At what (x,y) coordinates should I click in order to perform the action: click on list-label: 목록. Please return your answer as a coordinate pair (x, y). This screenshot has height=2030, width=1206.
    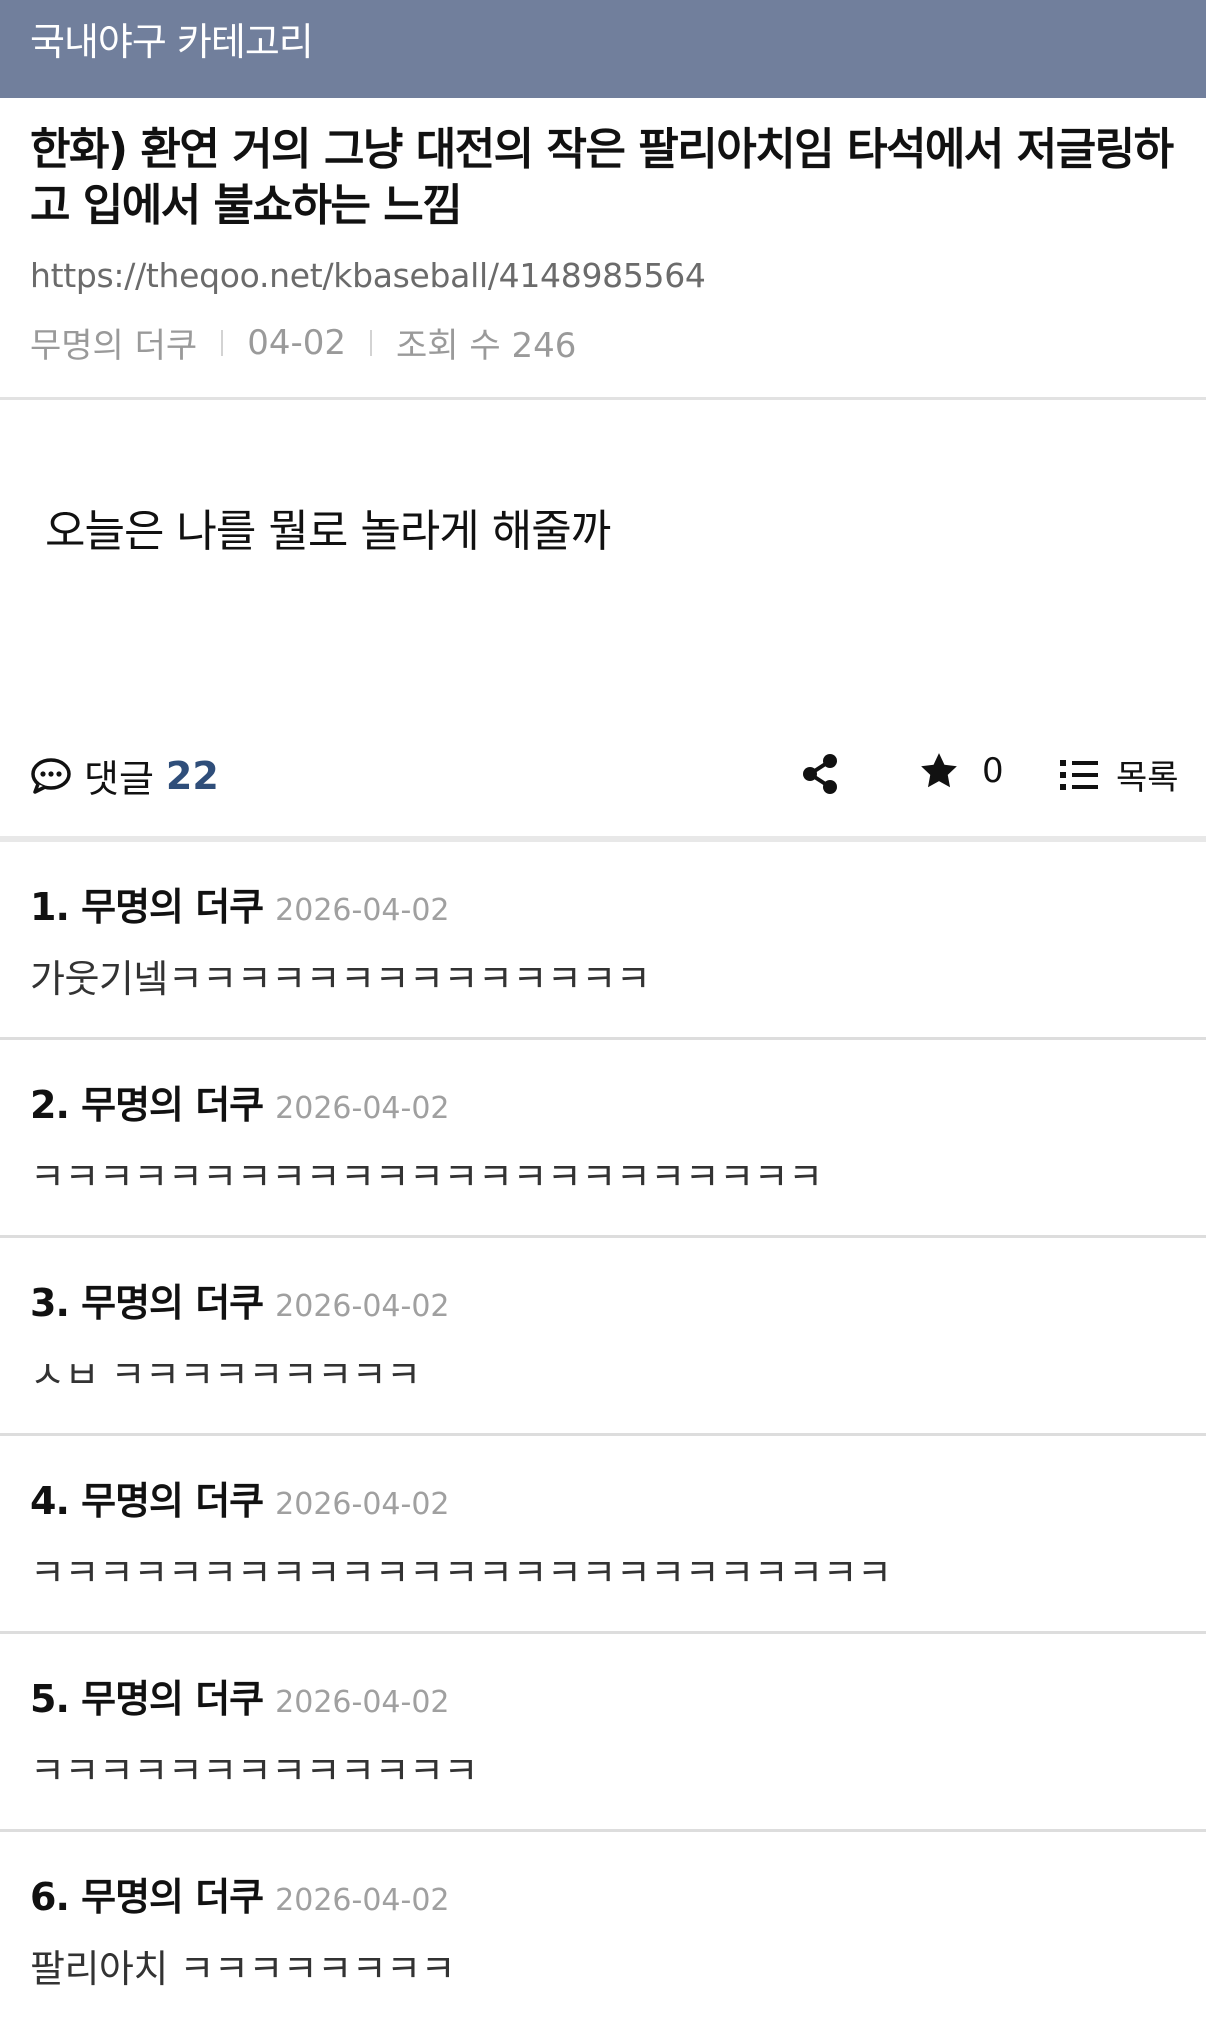
    Looking at the image, I should click on (1147, 778).